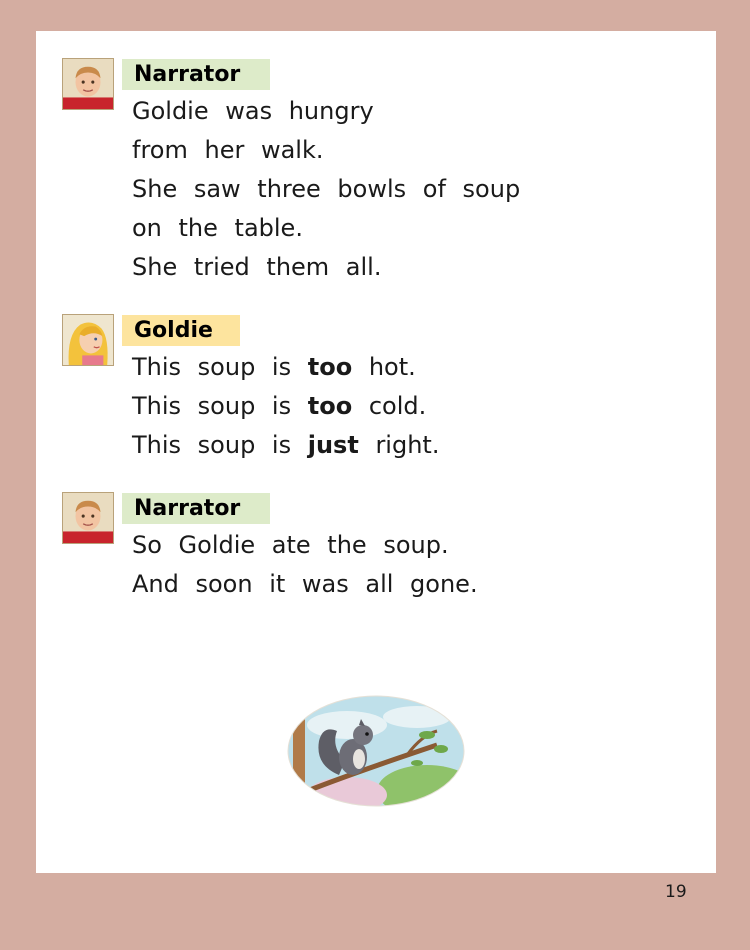 The image size is (750, 950). What do you see at coordinates (376, 751) in the screenshot?
I see `squirrel-illustration` at bounding box center [376, 751].